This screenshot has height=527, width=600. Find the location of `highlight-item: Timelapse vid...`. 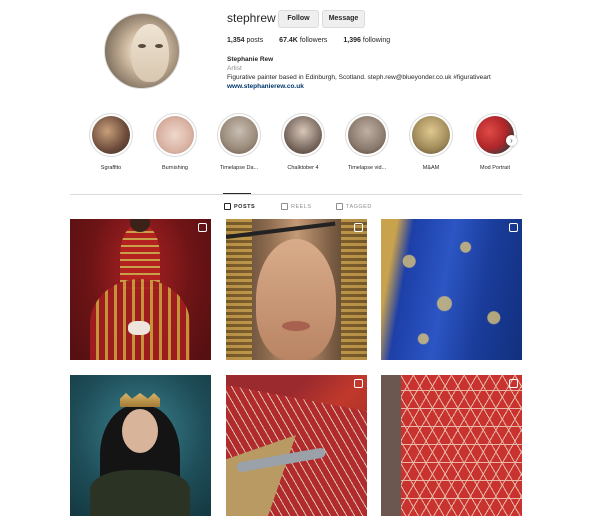

highlight-item: Timelapse vid... is located at coordinates (367, 142).